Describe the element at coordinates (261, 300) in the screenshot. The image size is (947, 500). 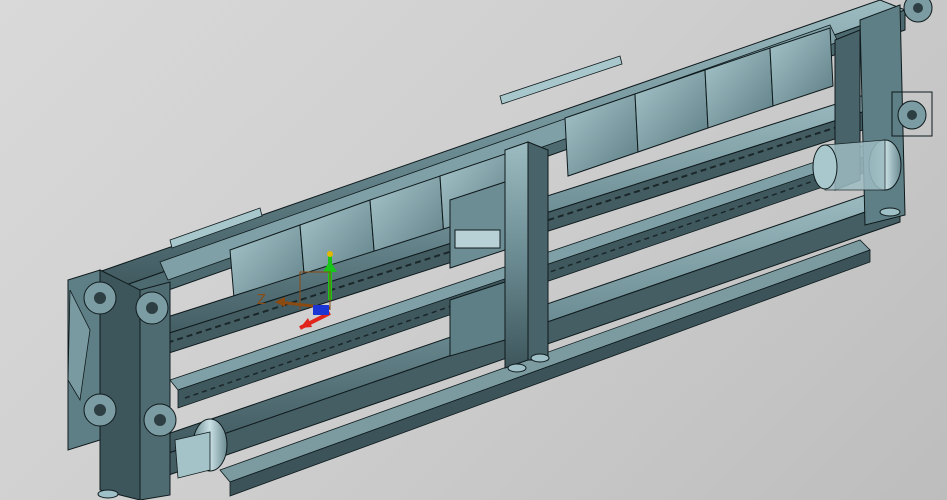
I see `z-axis-label: Z` at that location.